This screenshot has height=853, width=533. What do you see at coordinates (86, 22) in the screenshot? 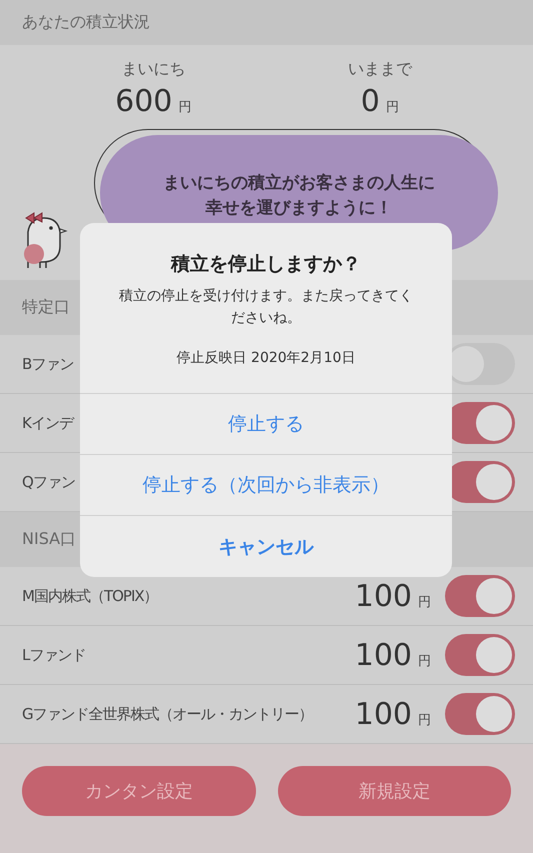
I see `section-title: あなたの積立状況` at bounding box center [86, 22].